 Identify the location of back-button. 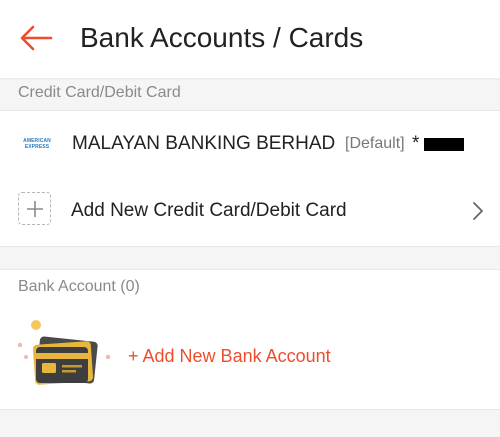
(36, 38).